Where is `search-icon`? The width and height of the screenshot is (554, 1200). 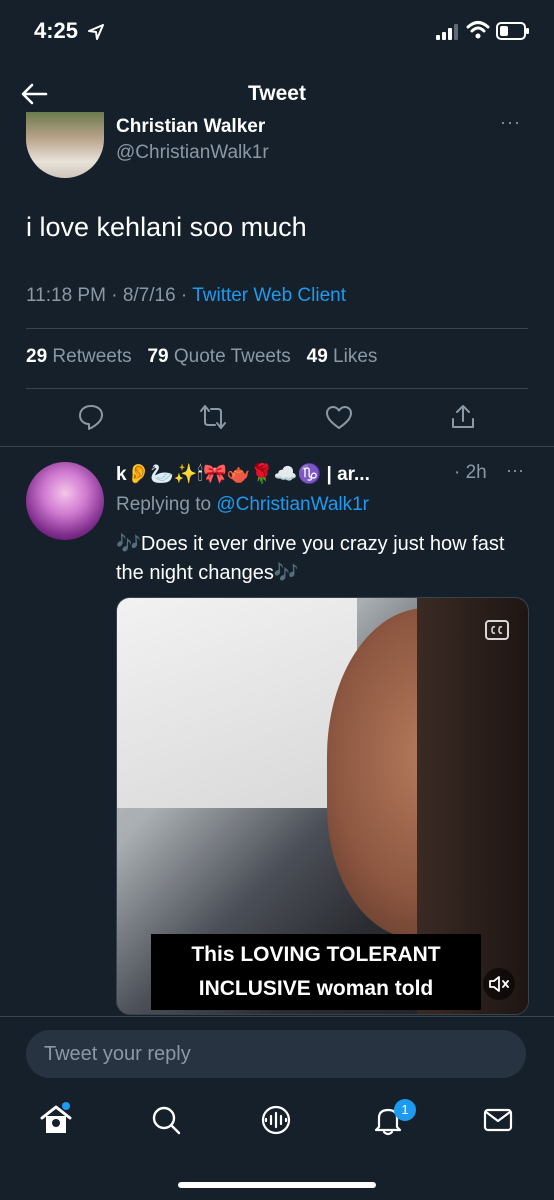
search-icon is located at coordinates (166, 1120).